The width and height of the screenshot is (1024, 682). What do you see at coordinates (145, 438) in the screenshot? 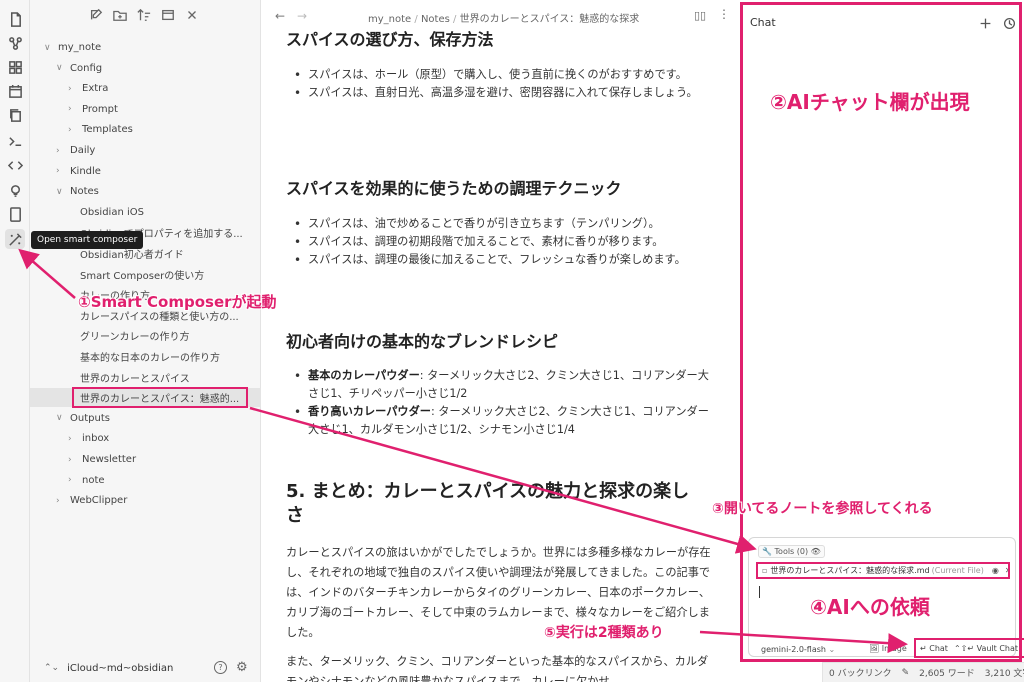
I see `tree-item: › inbox` at bounding box center [145, 438].